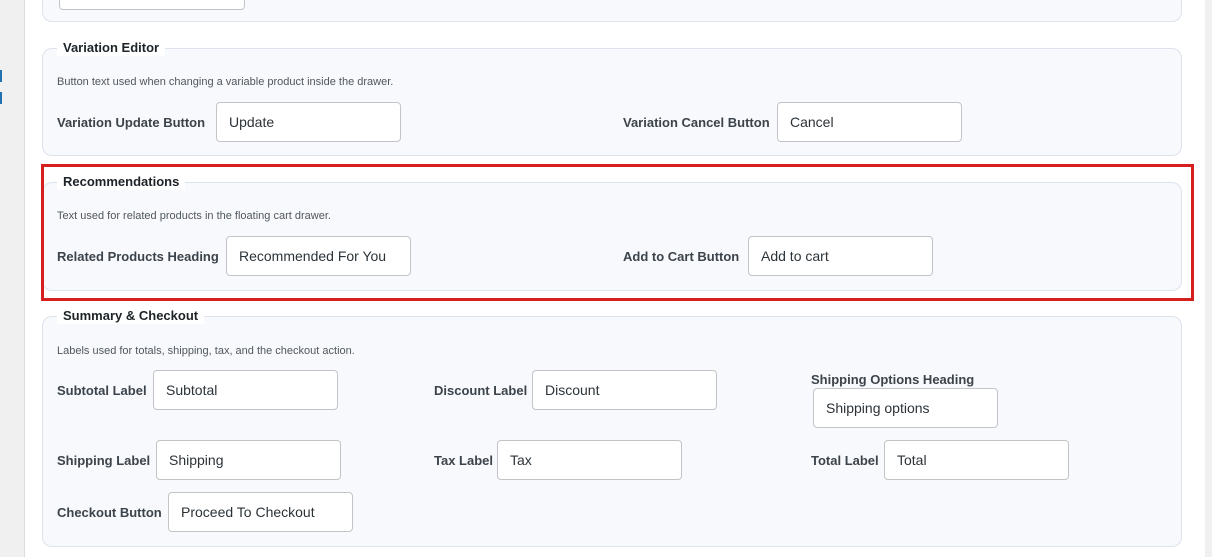 The width and height of the screenshot is (1212, 557). What do you see at coordinates (464, 460) in the screenshot?
I see `tax-label: Tax Label` at bounding box center [464, 460].